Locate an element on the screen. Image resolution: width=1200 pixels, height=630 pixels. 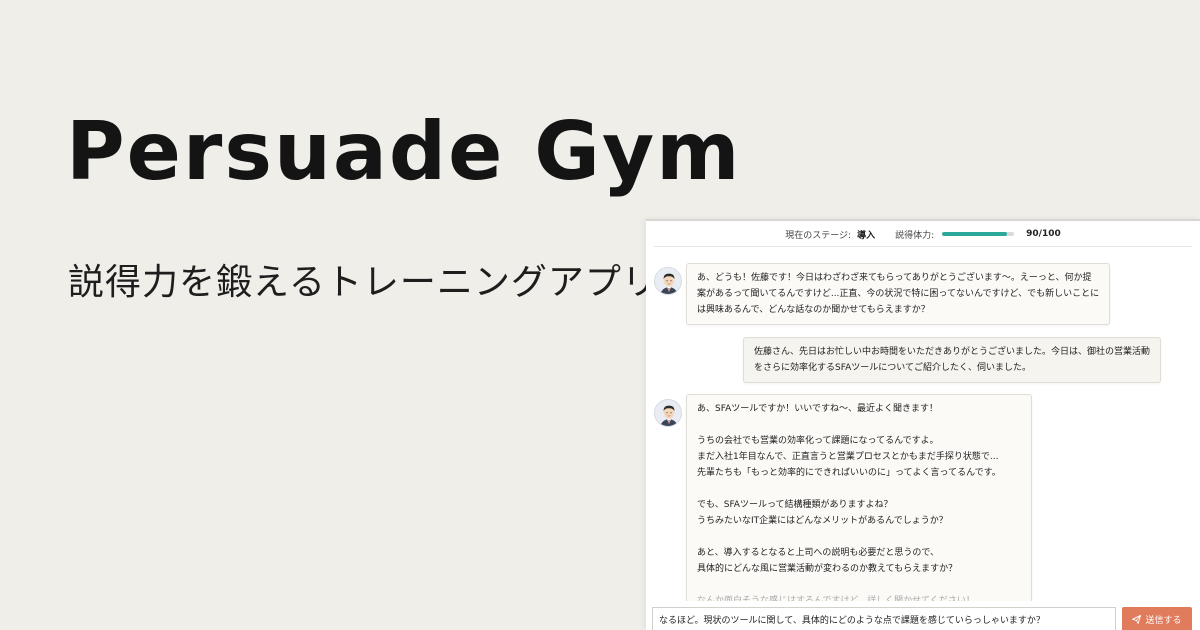
message-line: 先輩たちも「もっと効率的にできればいいのに」ってよく言ってるんです。 is located at coordinates (849, 473).